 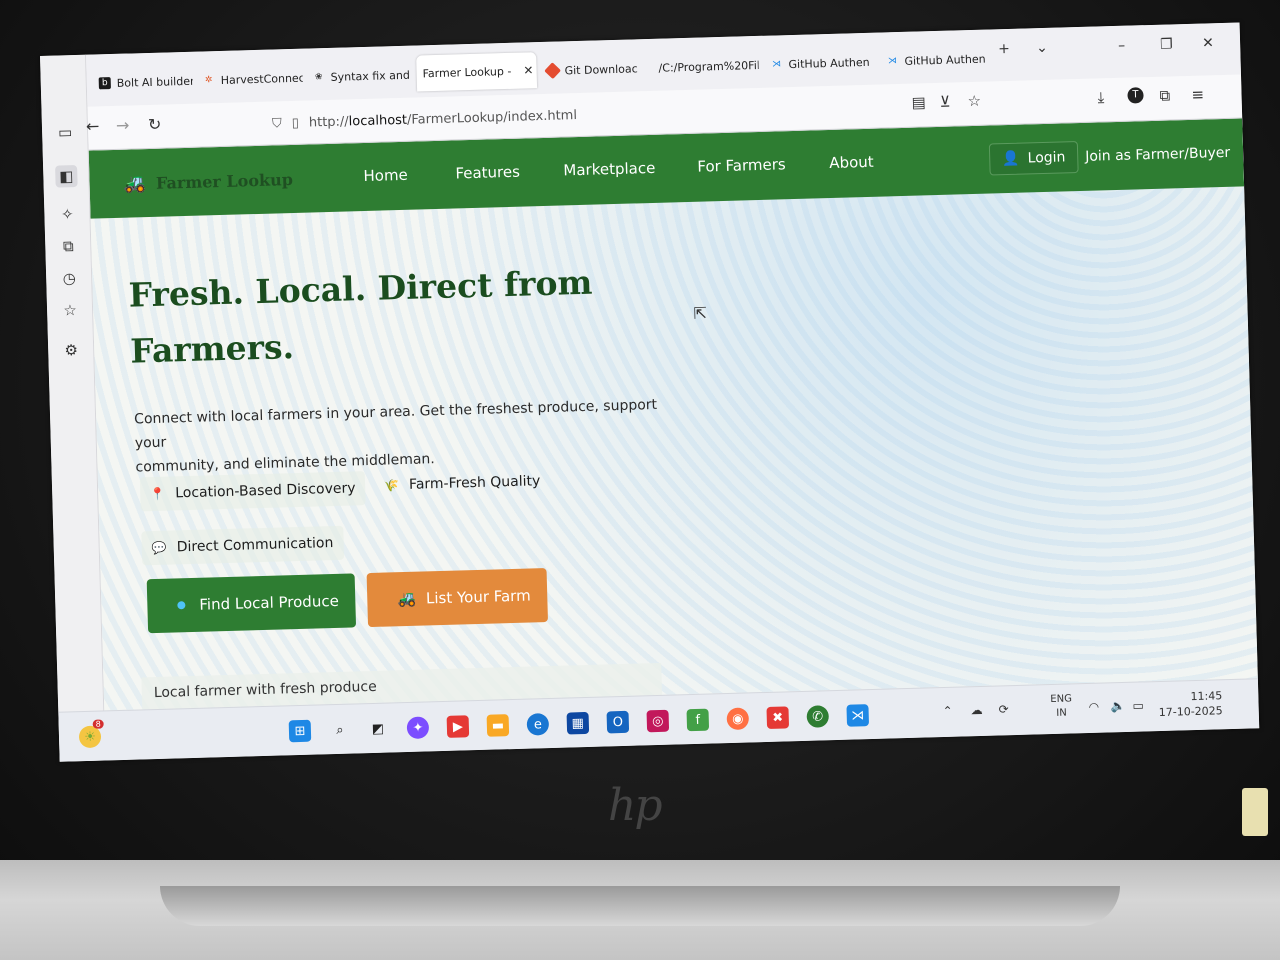 I want to click on hero-title: Fresh. Local. Direct from Farmers., so click(x=369, y=316).